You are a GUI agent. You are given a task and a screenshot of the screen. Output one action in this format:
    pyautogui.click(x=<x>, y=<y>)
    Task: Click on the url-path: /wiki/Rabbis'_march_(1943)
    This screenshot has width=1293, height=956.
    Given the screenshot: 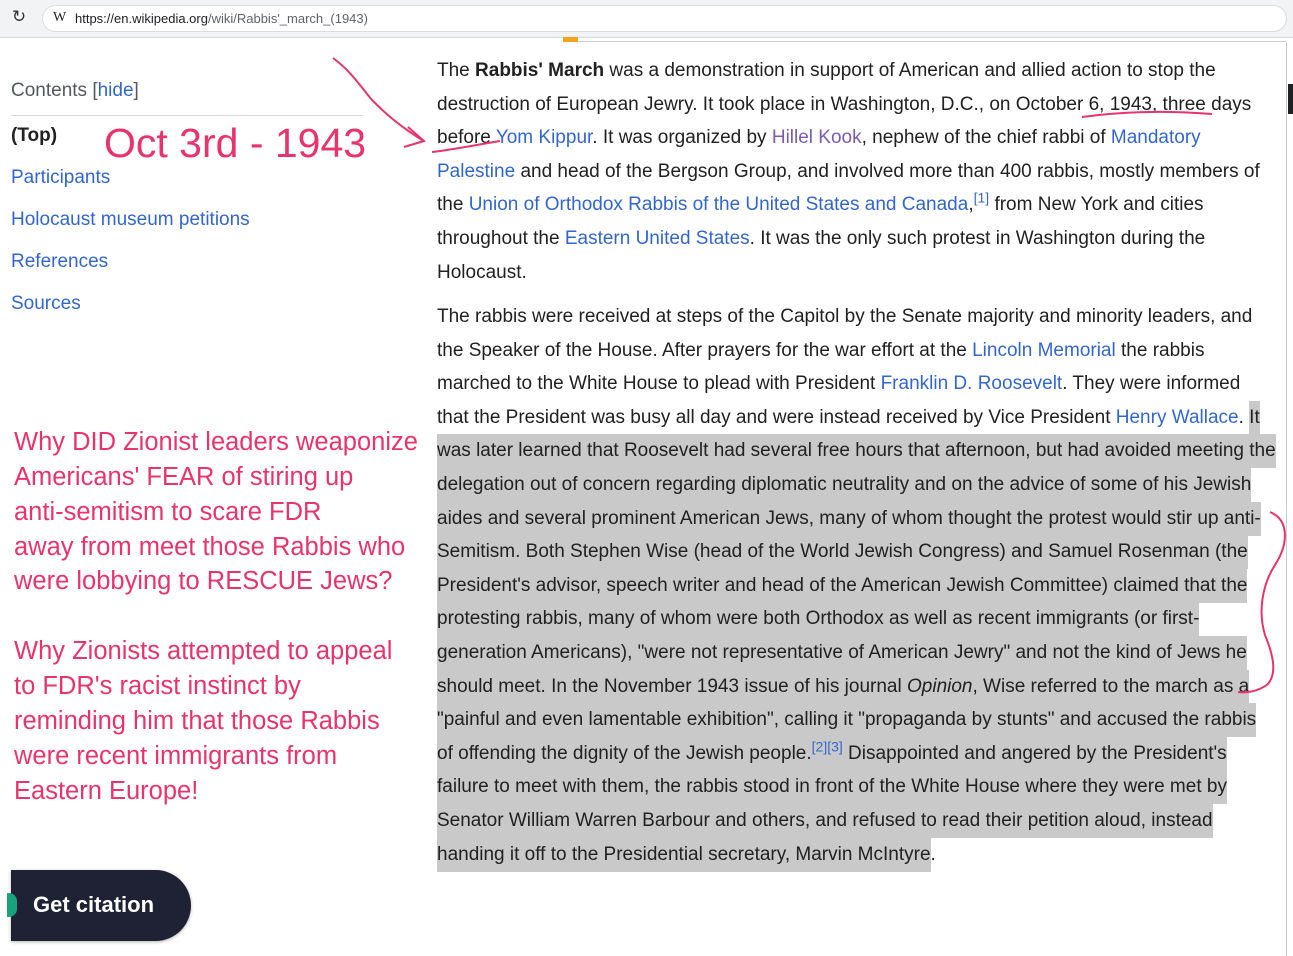 What is the action you would take?
    pyautogui.click(x=287, y=18)
    